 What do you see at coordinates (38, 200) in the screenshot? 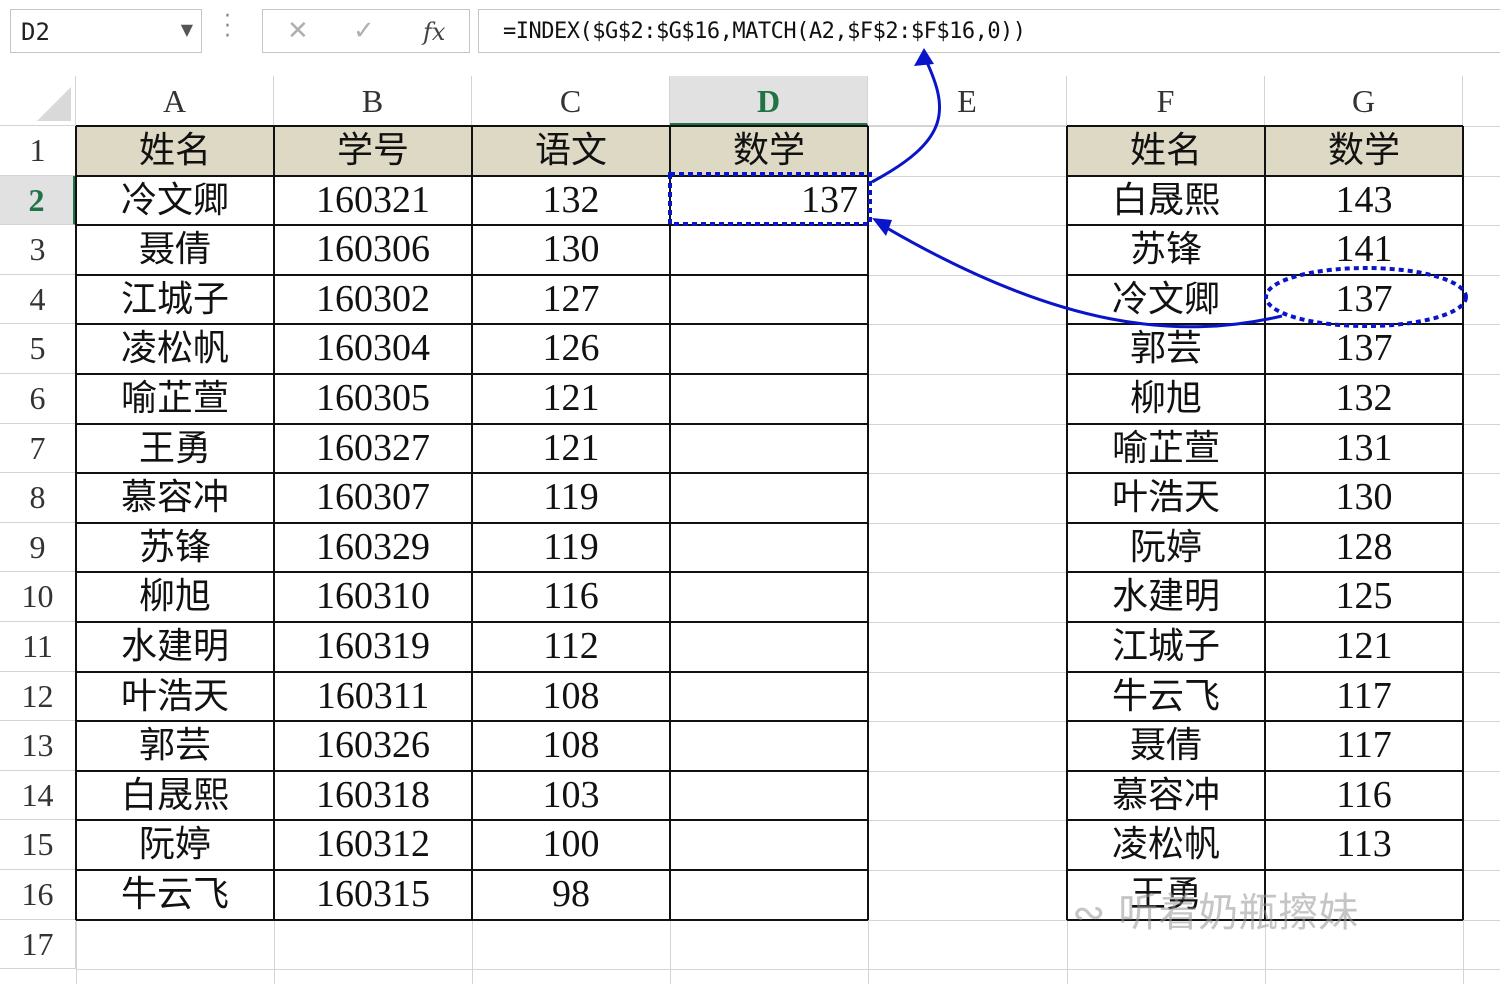
I see `row-header-2: 2` at bounding box center [38, 200].